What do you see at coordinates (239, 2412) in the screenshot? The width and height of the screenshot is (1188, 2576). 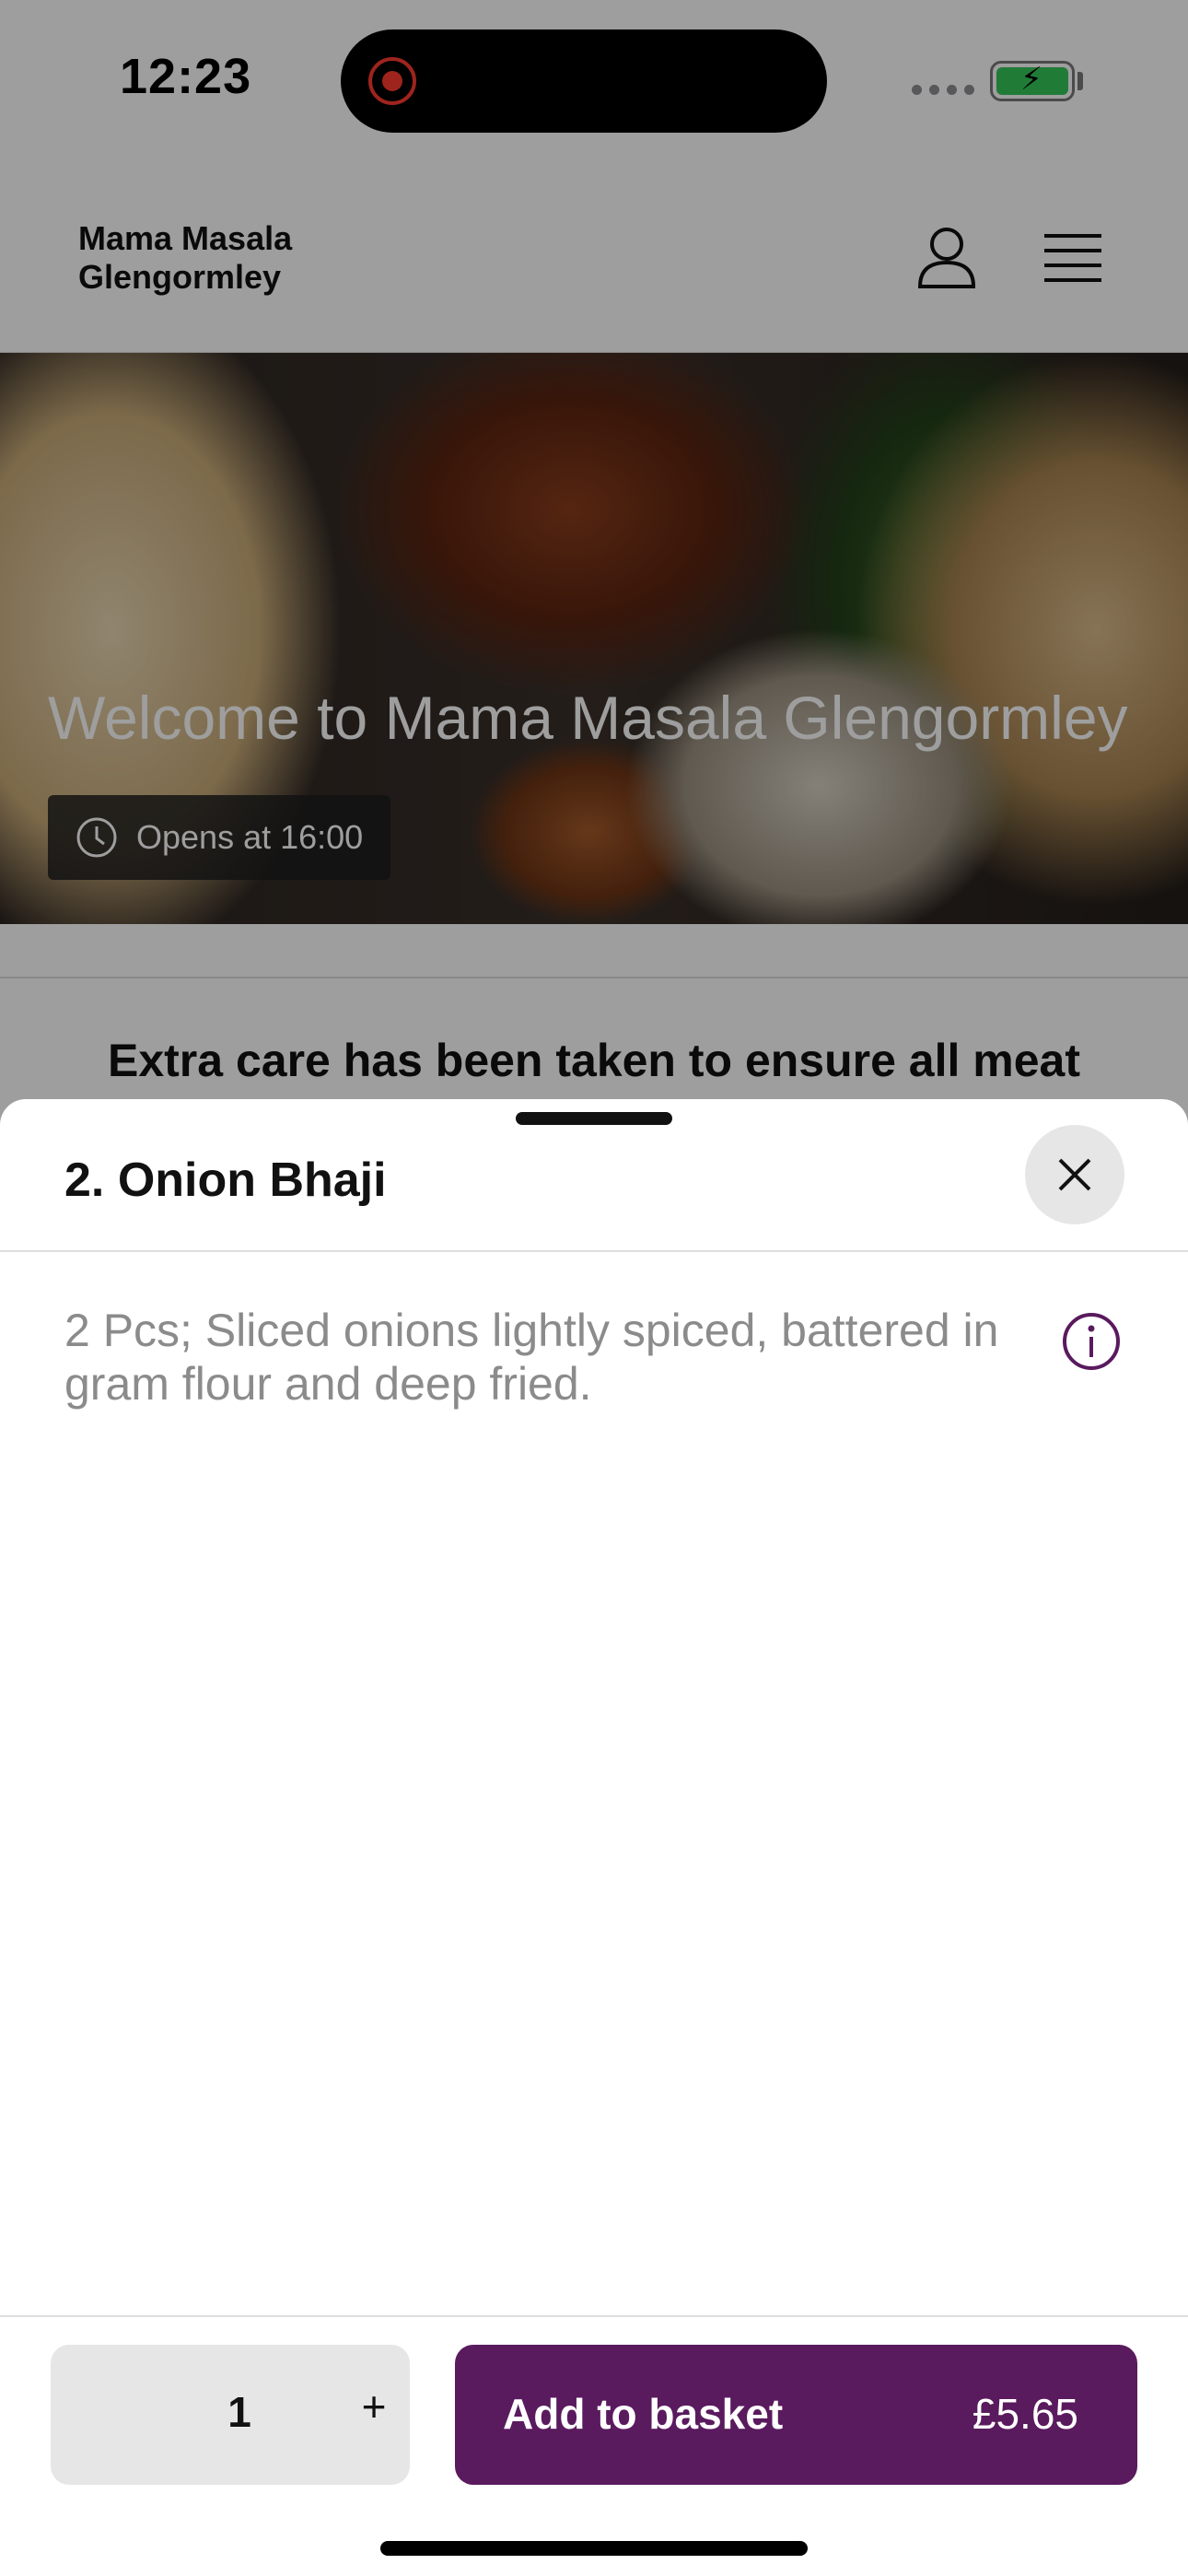 I see `quantity-value: 1` at bounding box center [239, 2412].